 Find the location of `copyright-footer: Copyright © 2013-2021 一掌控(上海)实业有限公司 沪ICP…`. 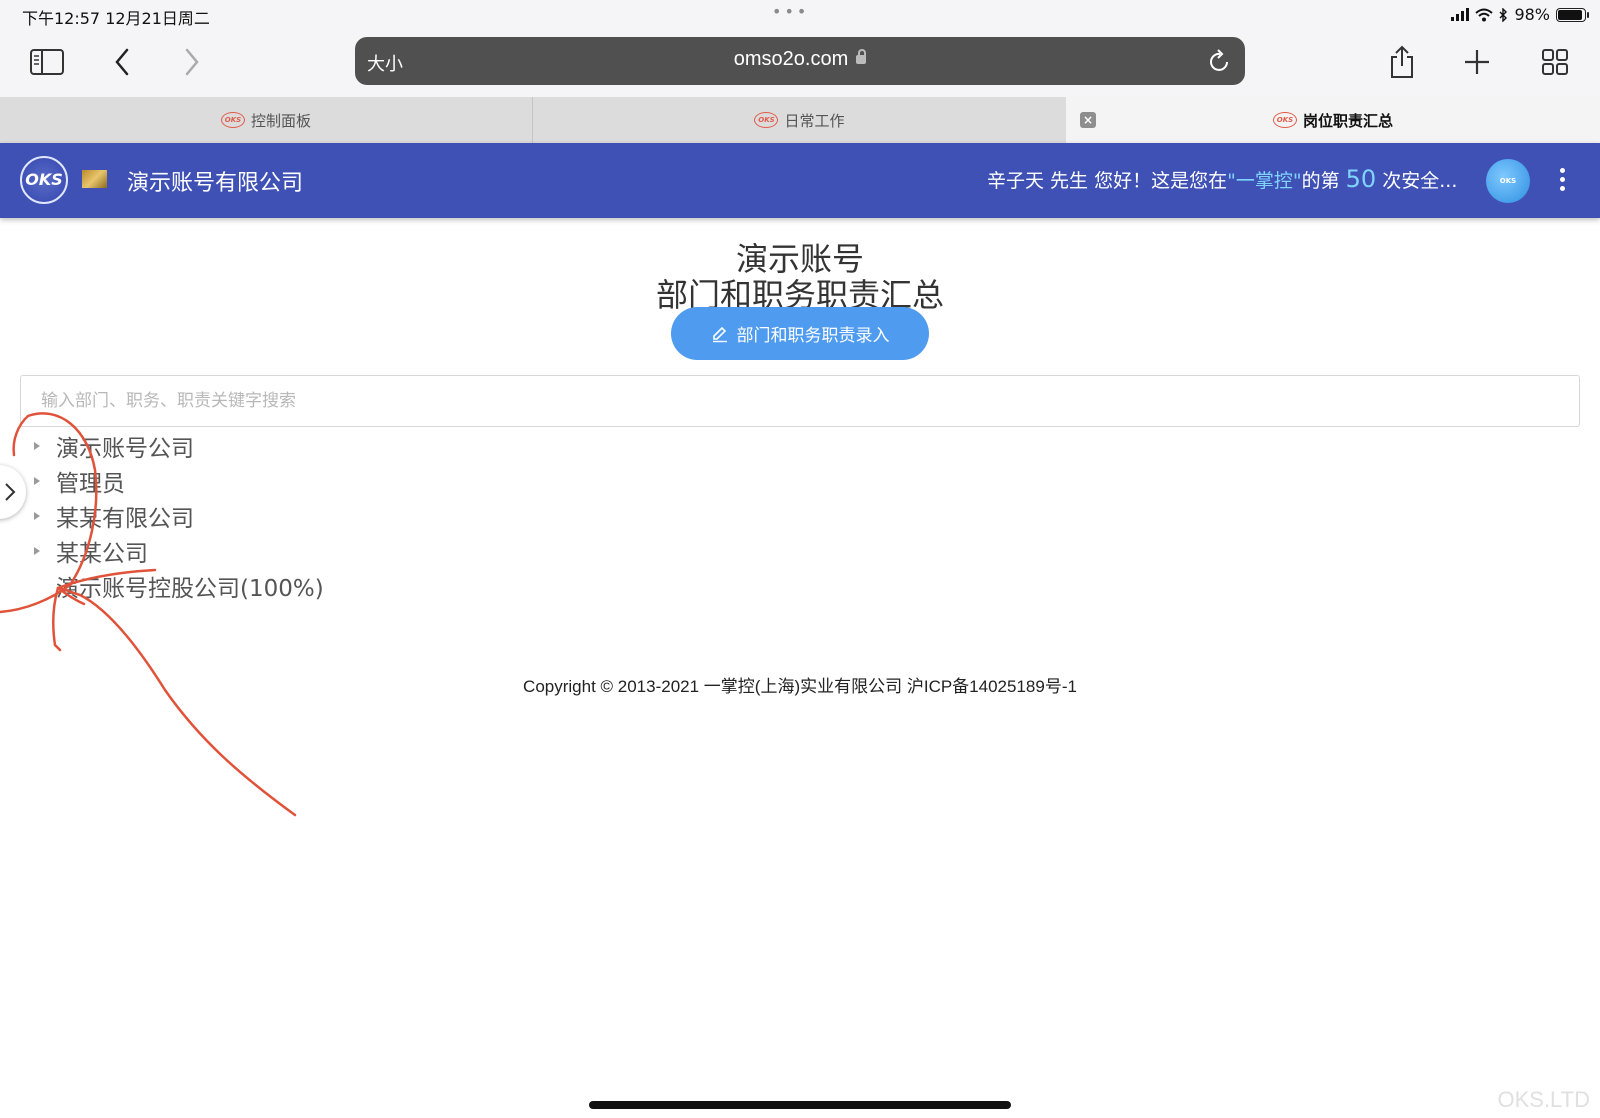

copyright-footer: Copyright © 2013-2021 一掌控(上海)实业有限公司 沪ICP… is located at coordinates (800, 686).